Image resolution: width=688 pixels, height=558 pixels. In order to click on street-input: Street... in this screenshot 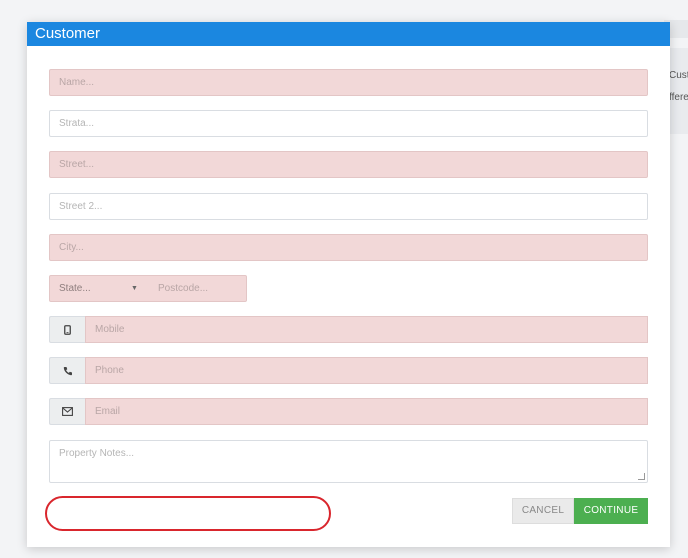, I will do `click(348, 164)`.